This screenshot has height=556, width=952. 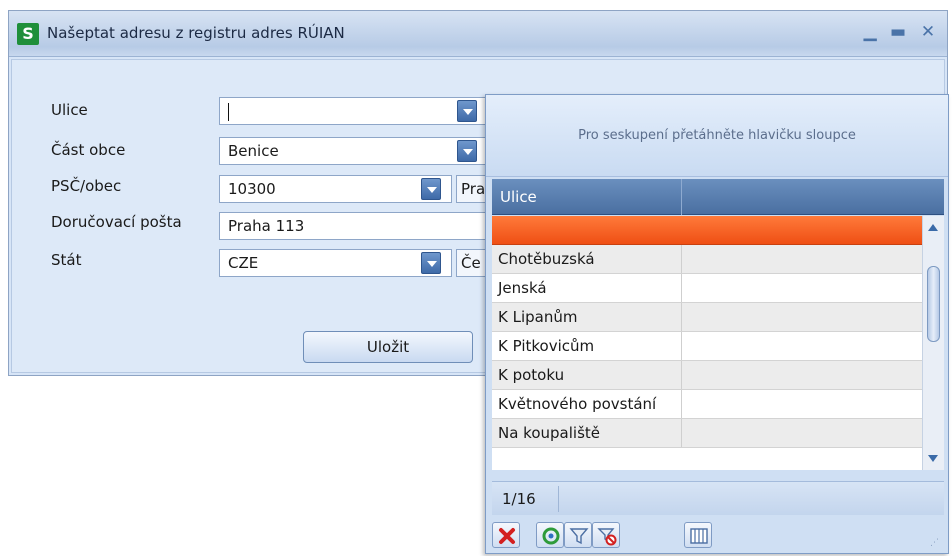 I want to click on list-item: Chotěbuzská, so click(x=707, y=259).